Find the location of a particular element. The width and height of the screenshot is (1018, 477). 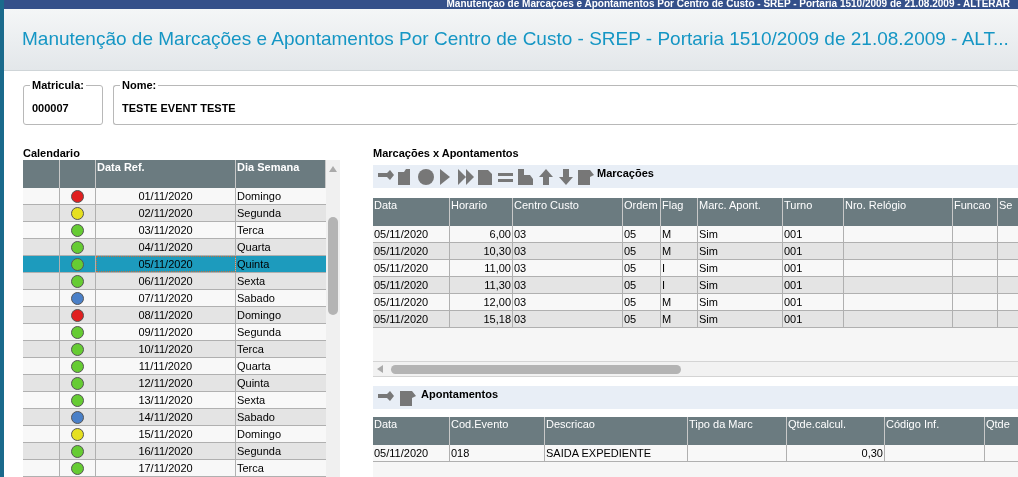

table-cell: 018 is located at coordinates (460, 453).